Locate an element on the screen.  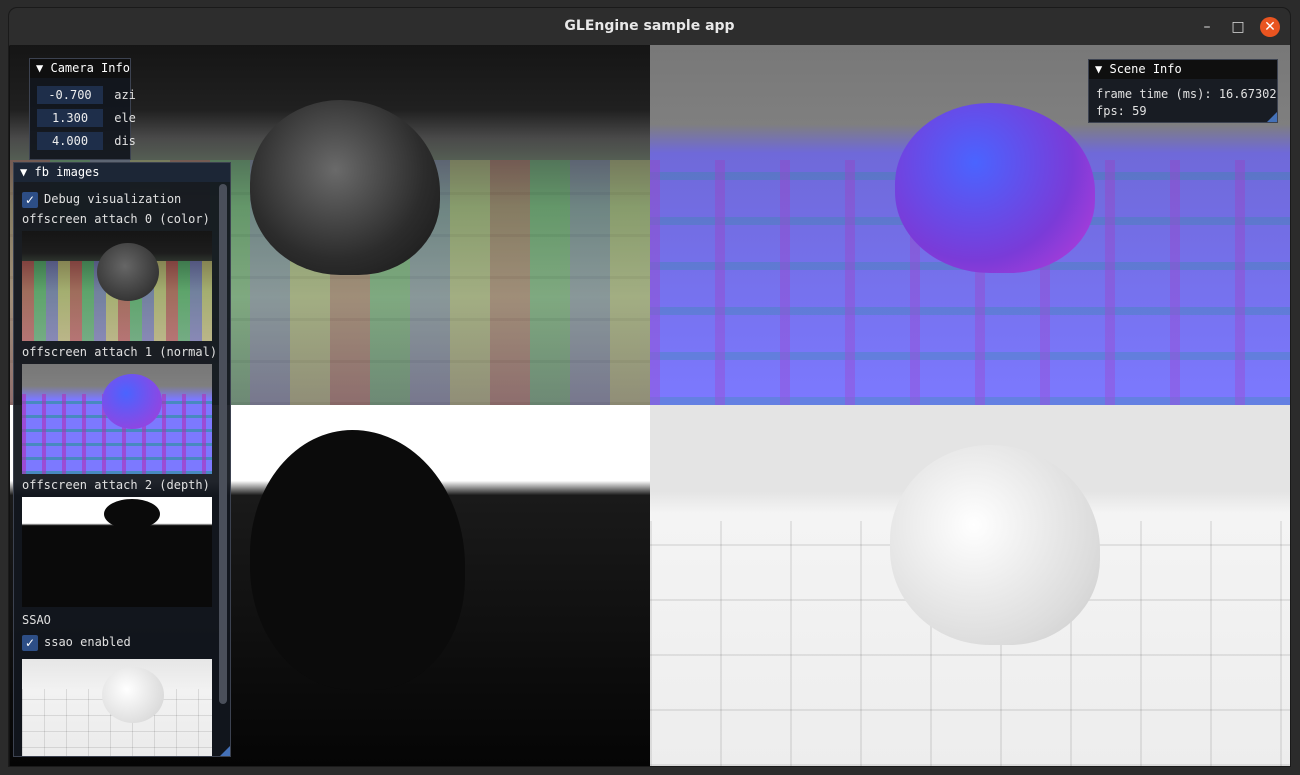
dis-label: dis is located at coordinates (125, 141).